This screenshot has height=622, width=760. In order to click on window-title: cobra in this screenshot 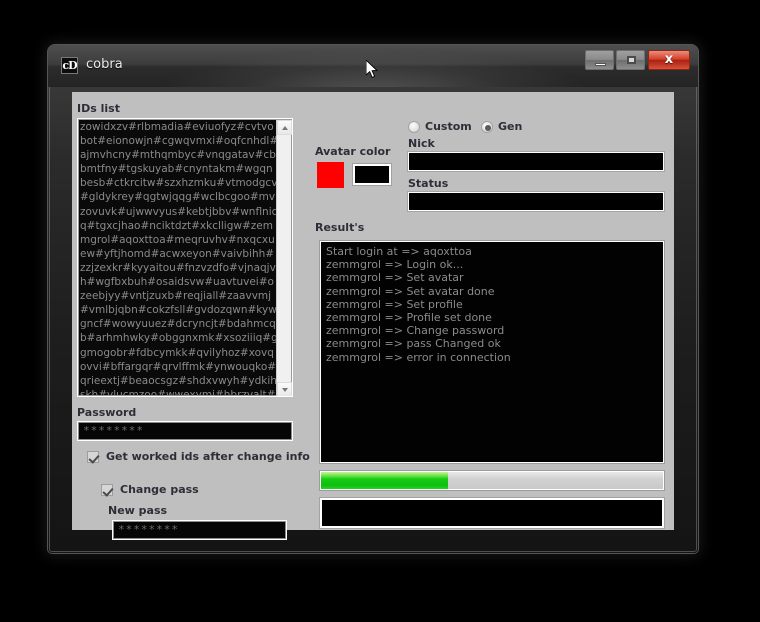, I will do `click(104, 64)`.